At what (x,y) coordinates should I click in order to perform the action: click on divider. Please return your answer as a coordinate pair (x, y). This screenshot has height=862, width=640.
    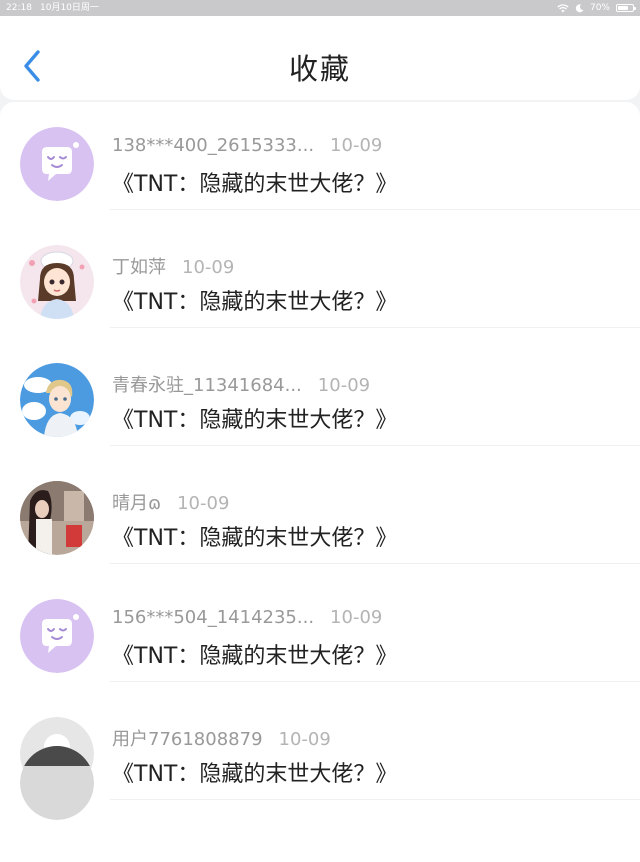
    Looking at the image, I should click on (375, 799).